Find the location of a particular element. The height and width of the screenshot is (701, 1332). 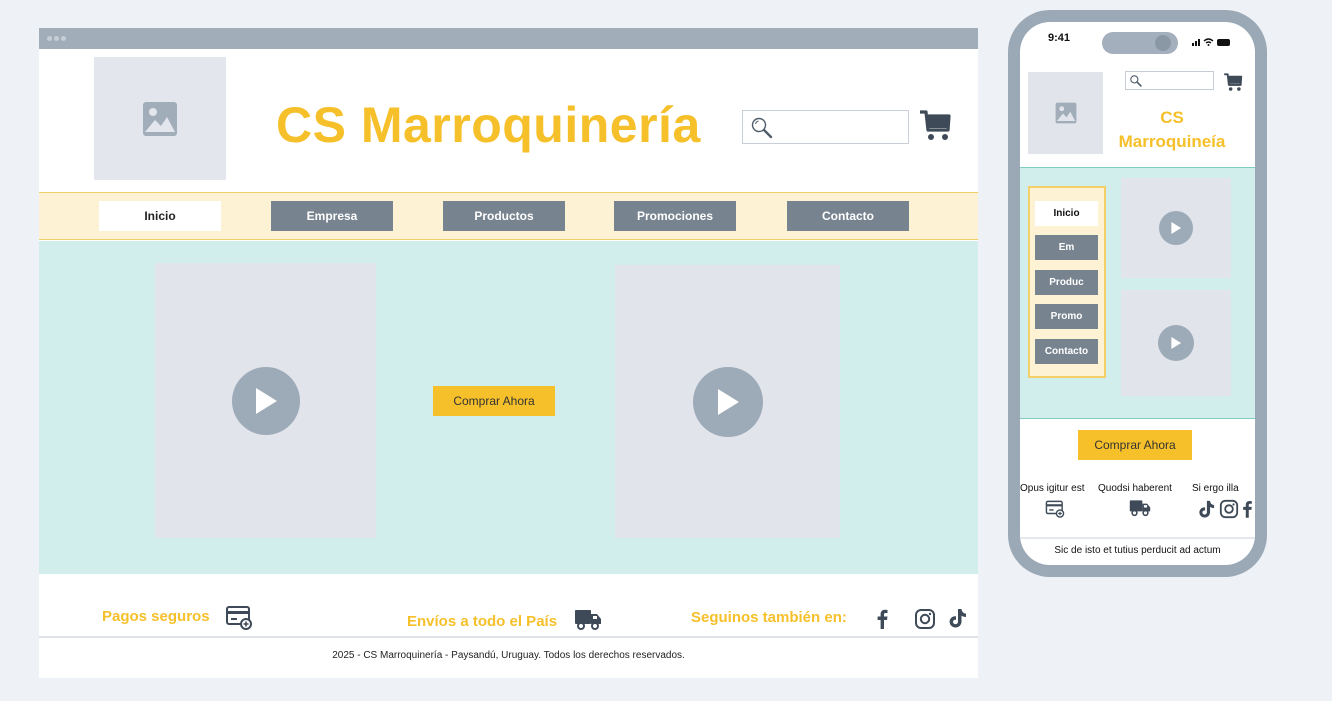

camera-dot is located at coordinates (1163, 43).